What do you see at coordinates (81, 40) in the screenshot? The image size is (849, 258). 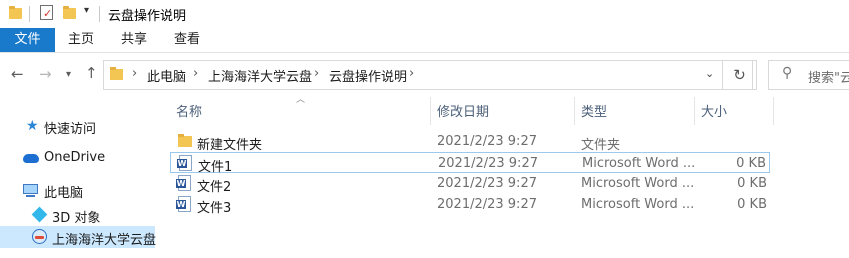 I see `tab-home: 主页` at bounding box center [81, 40].